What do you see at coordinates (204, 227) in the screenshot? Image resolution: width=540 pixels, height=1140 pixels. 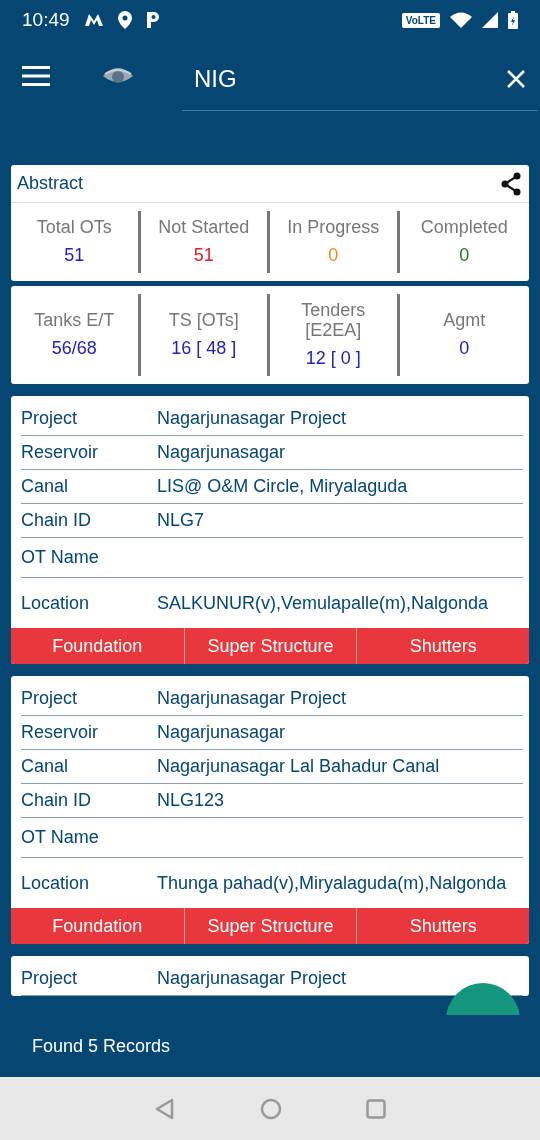 I see `stat-label: Not Started` at bounding box center [204, 227].